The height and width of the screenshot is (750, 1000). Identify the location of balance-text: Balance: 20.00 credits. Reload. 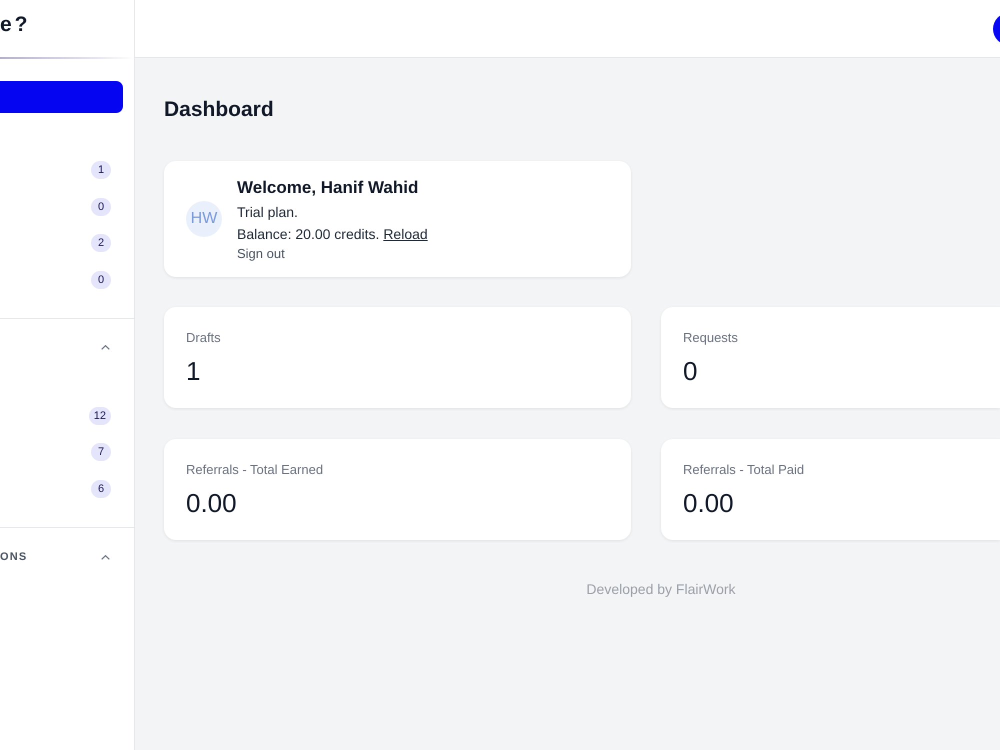
(332, 234).